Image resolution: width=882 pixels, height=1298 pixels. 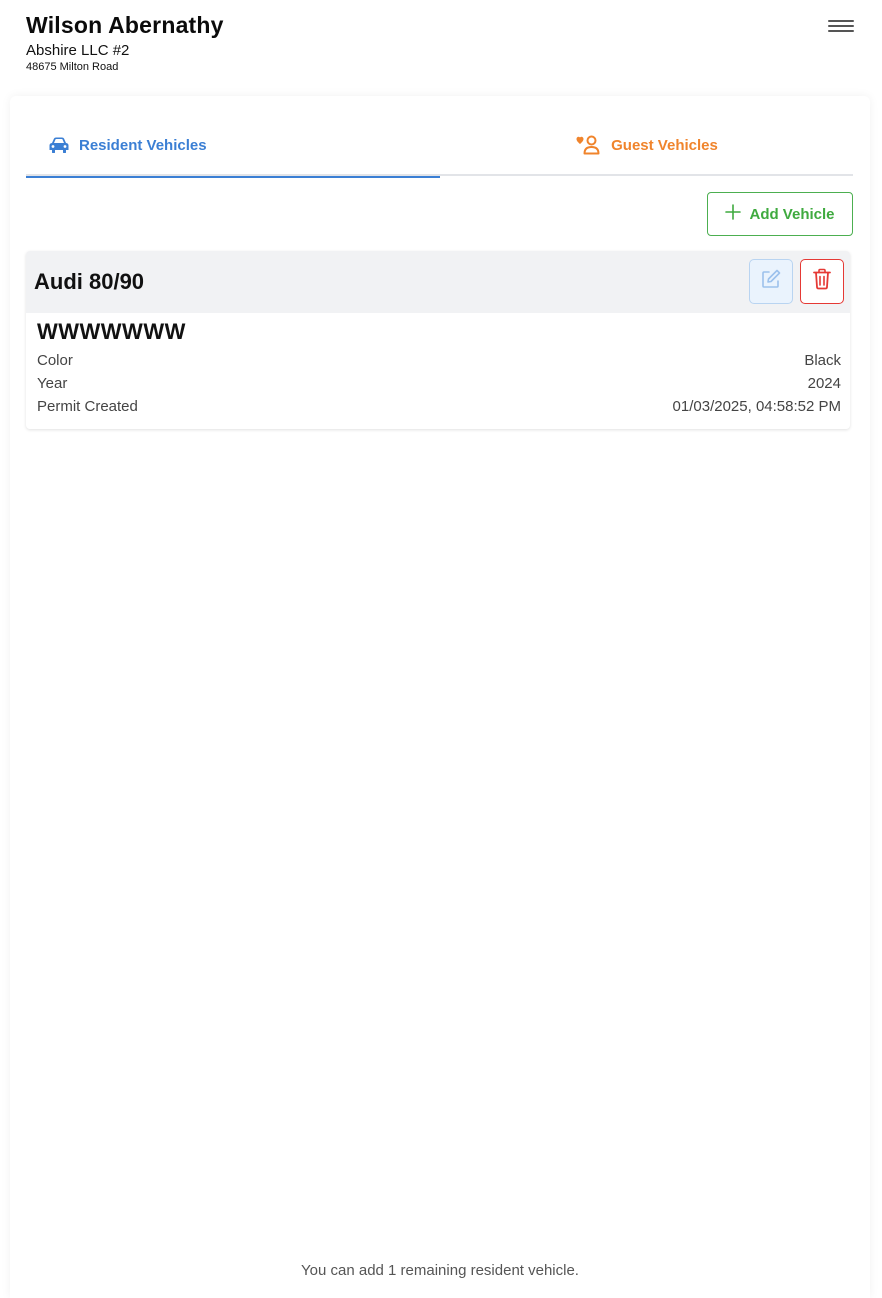 I want to click on edit-vehicle-button, so click(x=771, y=281).